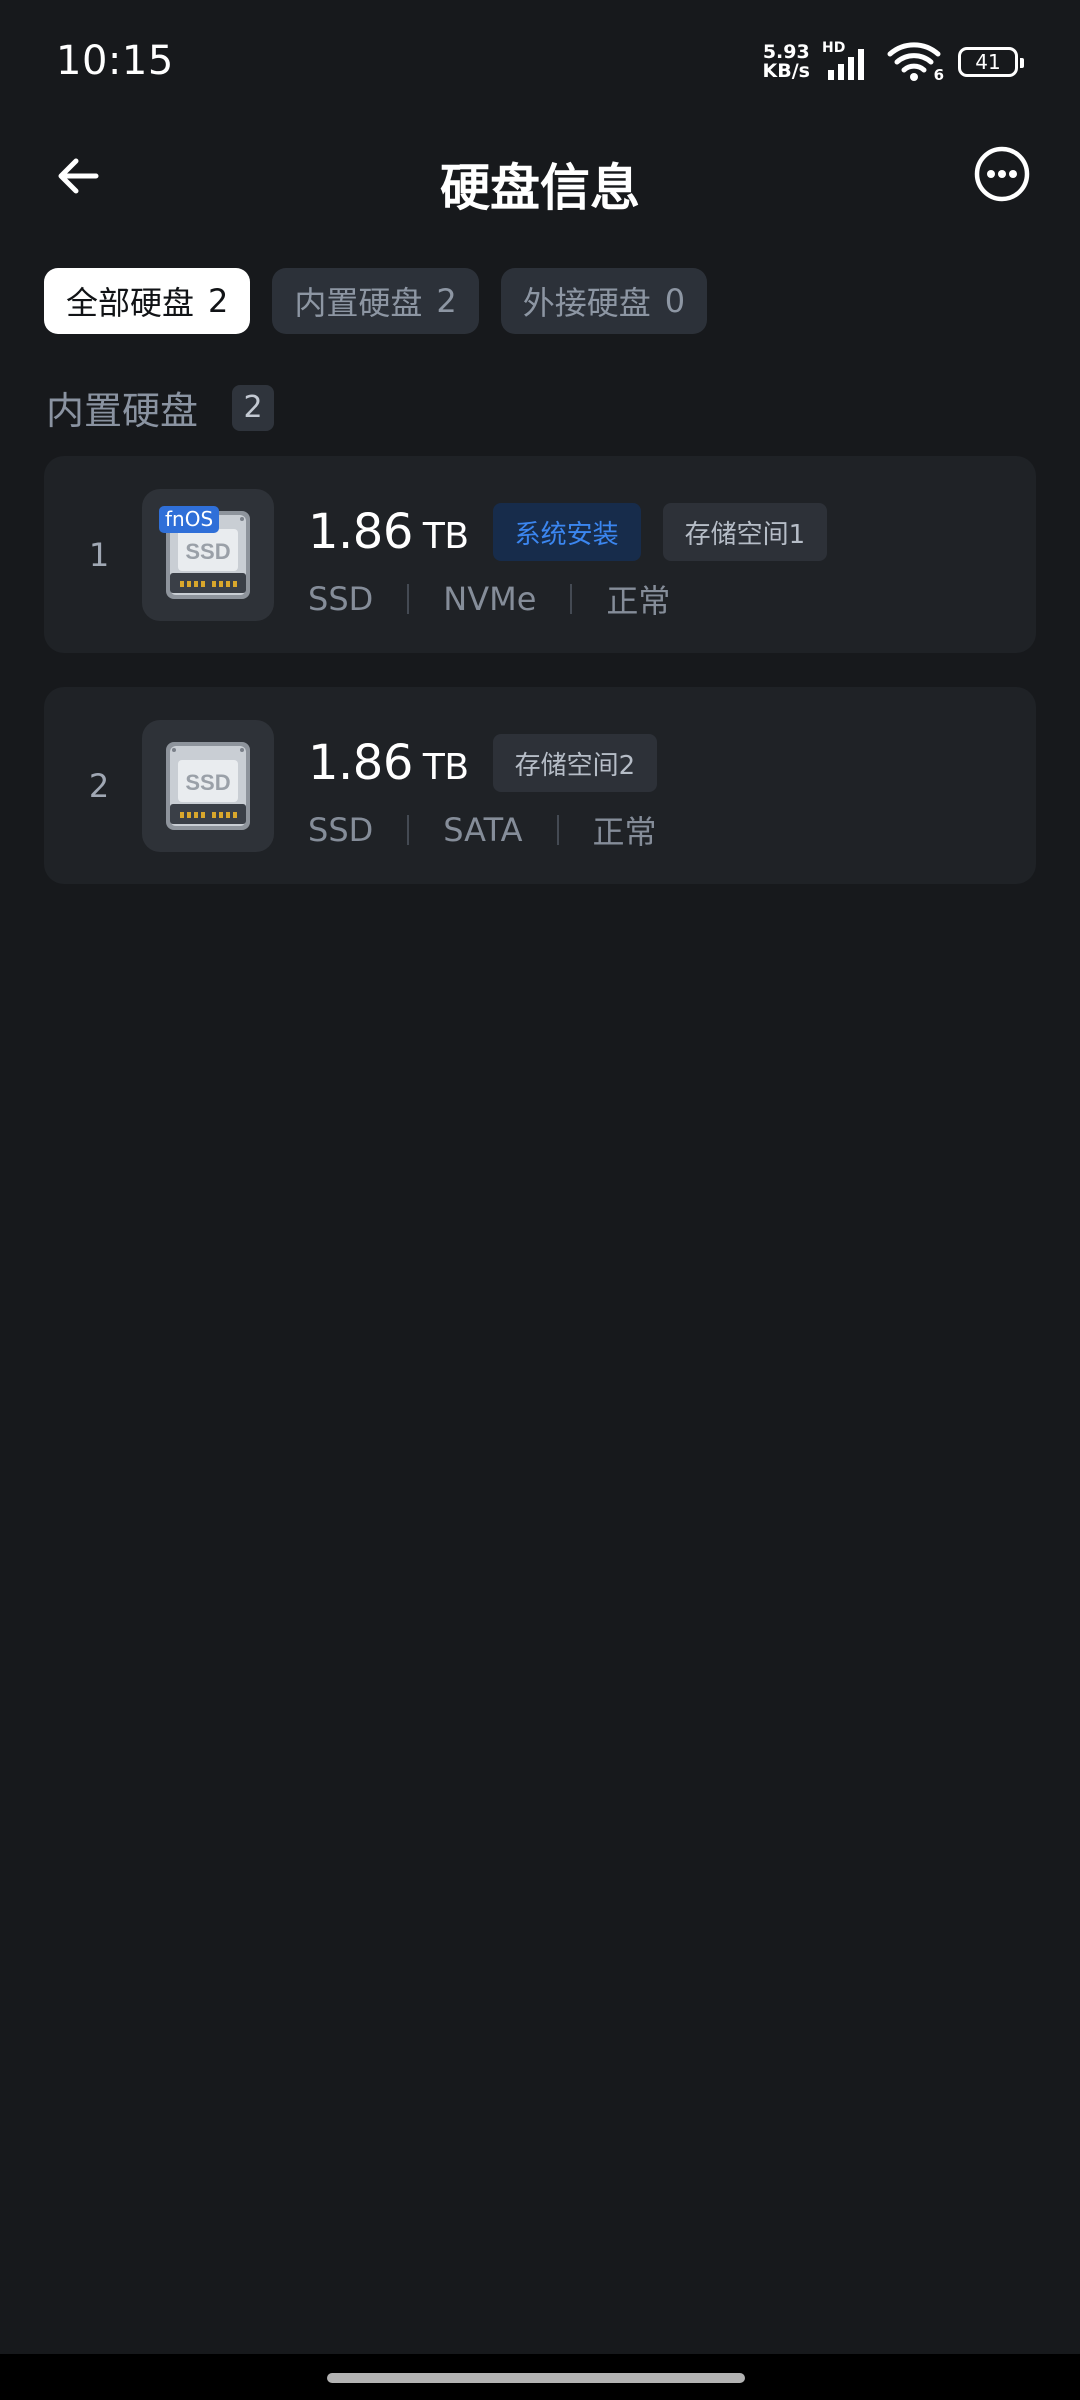 The height and width of the screenshot is (2400, 1080). I want to click on storage-space-tag: 存储空间1, so click(745, 532).